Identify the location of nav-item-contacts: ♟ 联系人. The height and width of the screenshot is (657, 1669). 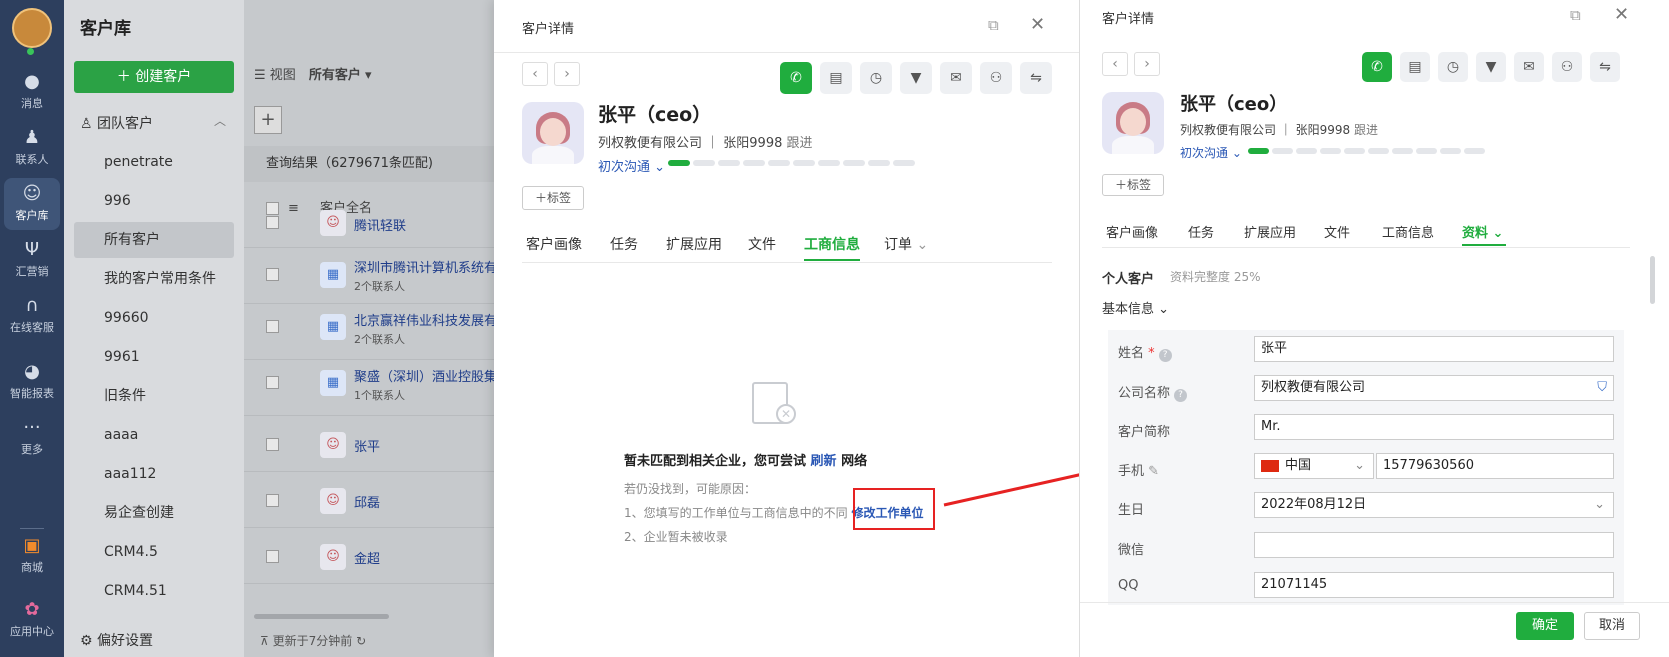
(32, 148).